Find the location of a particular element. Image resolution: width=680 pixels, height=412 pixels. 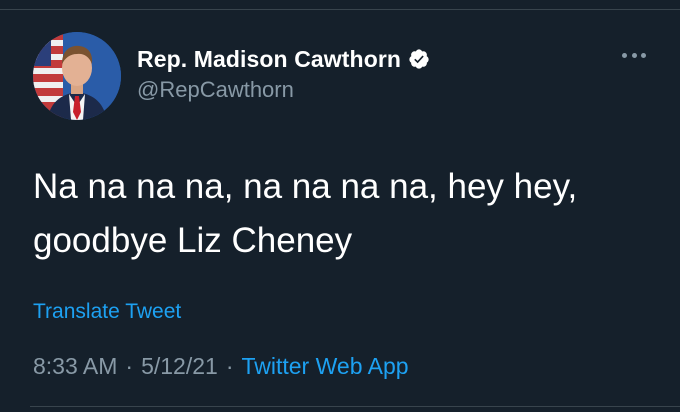

tweet-source-link: Twitter Web App is located at coordinates (324, 366).